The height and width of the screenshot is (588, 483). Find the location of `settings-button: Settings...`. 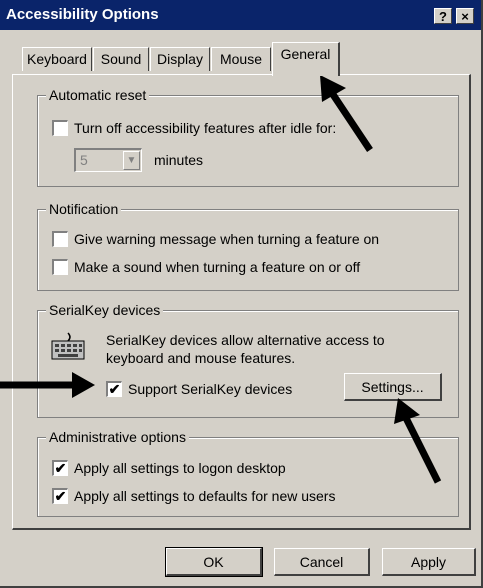

settings-button: Settings... is located at coordinates (393, 387).